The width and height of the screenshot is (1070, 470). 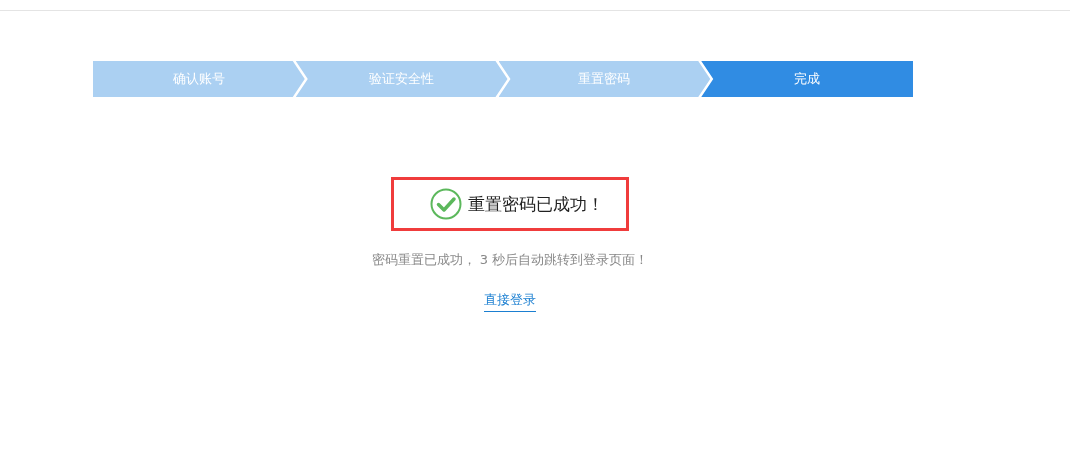 I want to click on checkmark-icon, so click(x=446, y=204).